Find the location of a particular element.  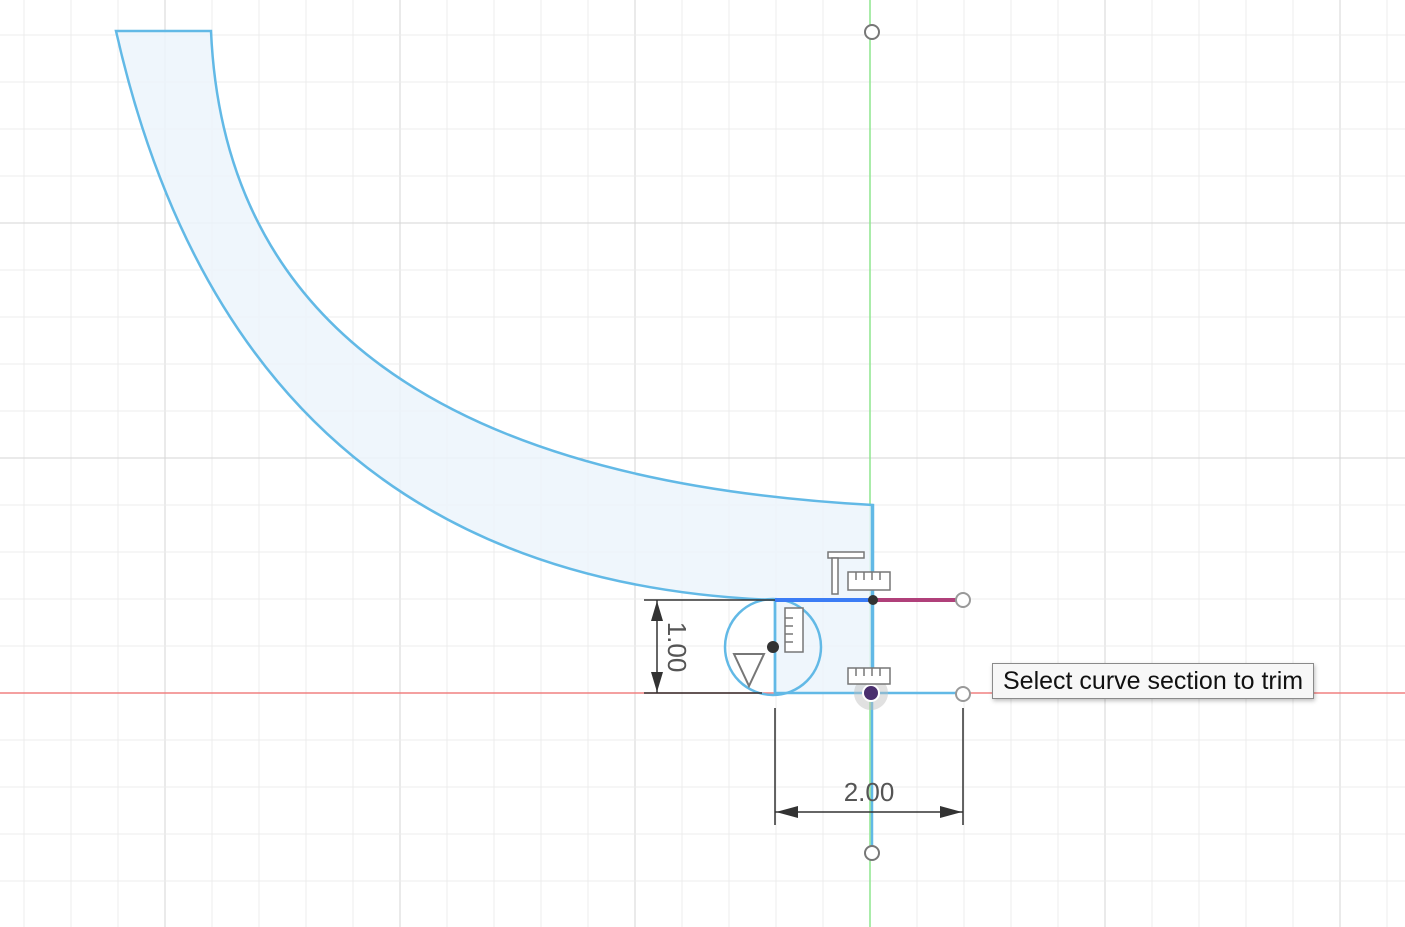

endpoint-right-upper is located at coordinates (963, 600).